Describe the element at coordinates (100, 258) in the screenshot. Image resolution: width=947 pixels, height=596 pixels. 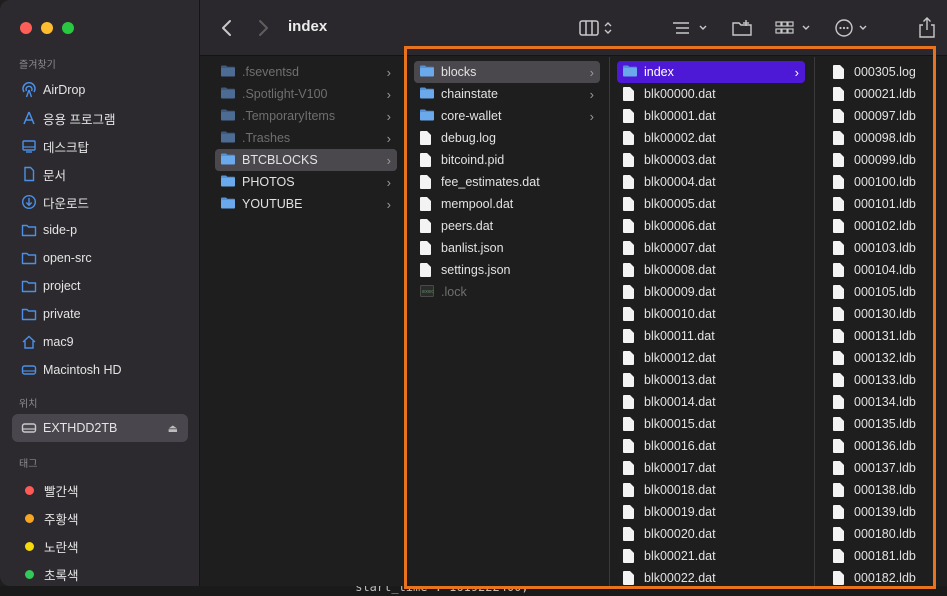
I see `sidebar-item-open-src: open-src` at that location.